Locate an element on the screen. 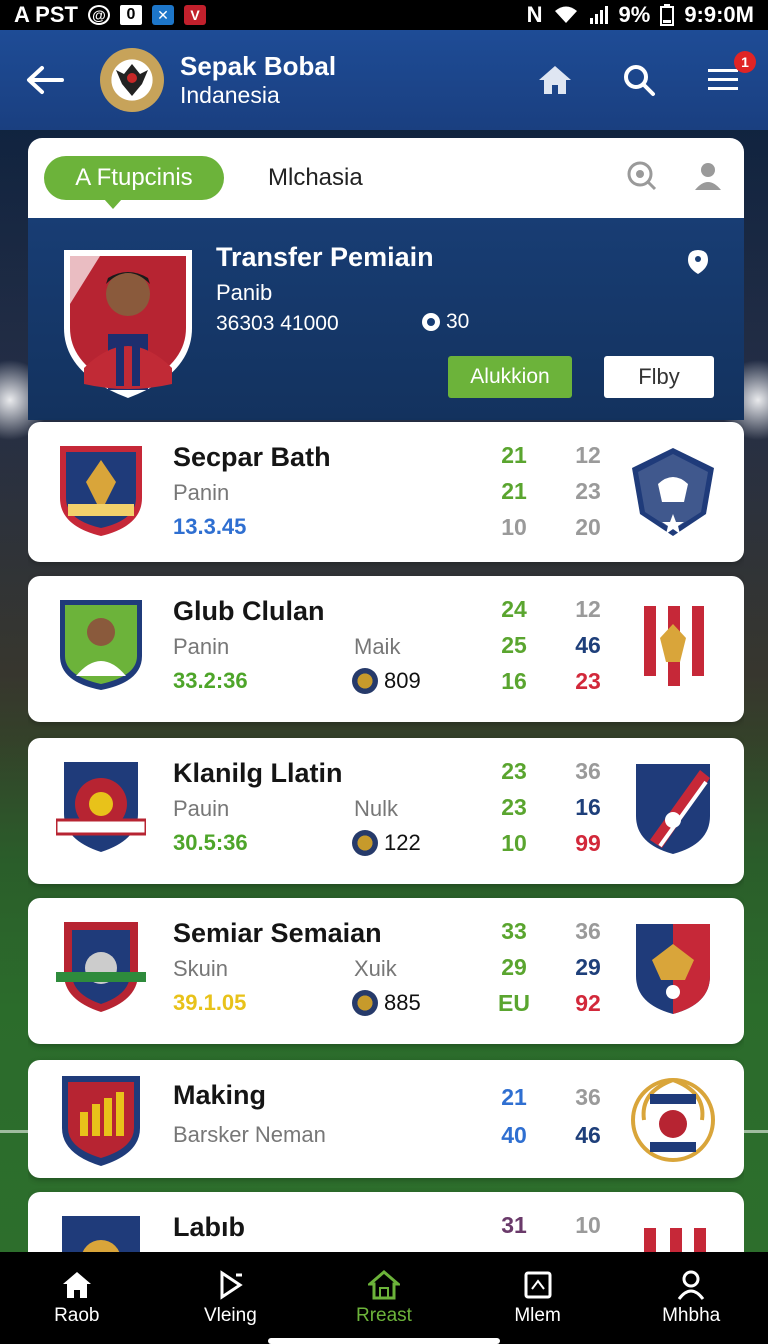  nav-item: Rreast is located at coordinates (384, 1298).